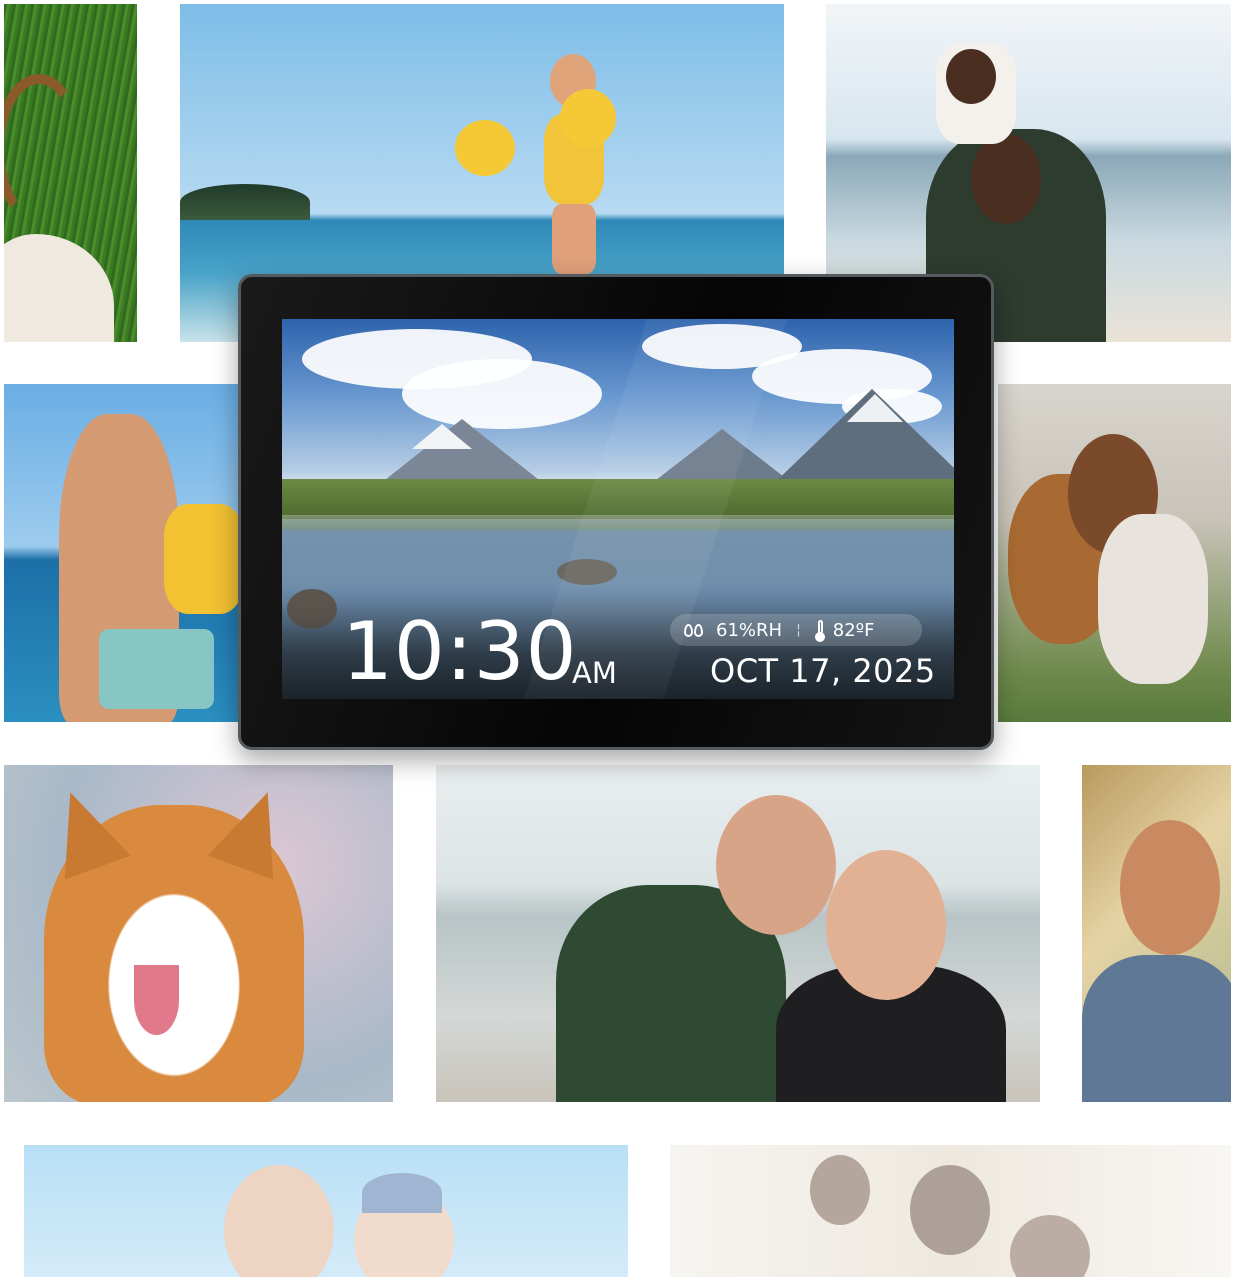 The width and height of the screenshot is (1235, 1277). I want to click on clock-ampm: AM, so click(594, 673).